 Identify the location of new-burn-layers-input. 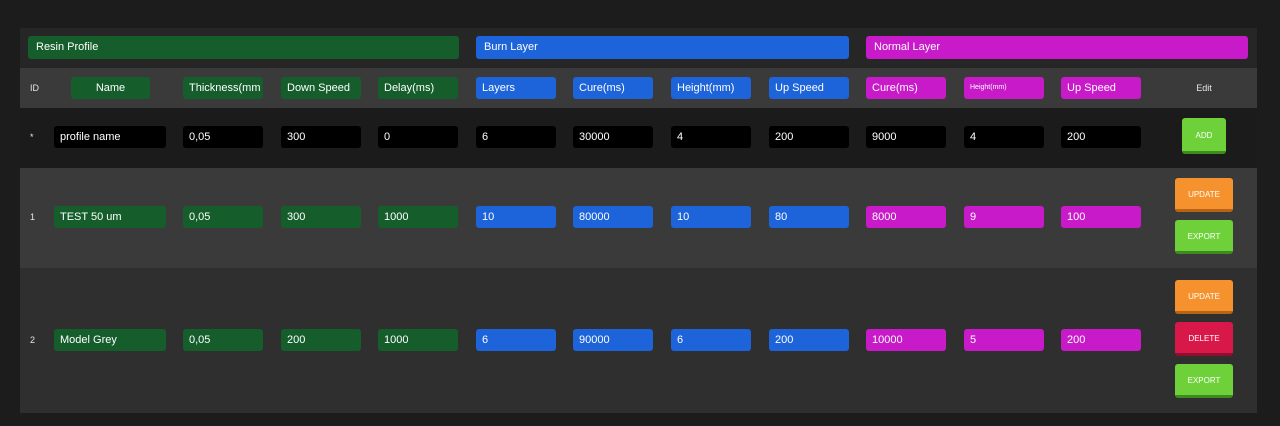
(516, 137).